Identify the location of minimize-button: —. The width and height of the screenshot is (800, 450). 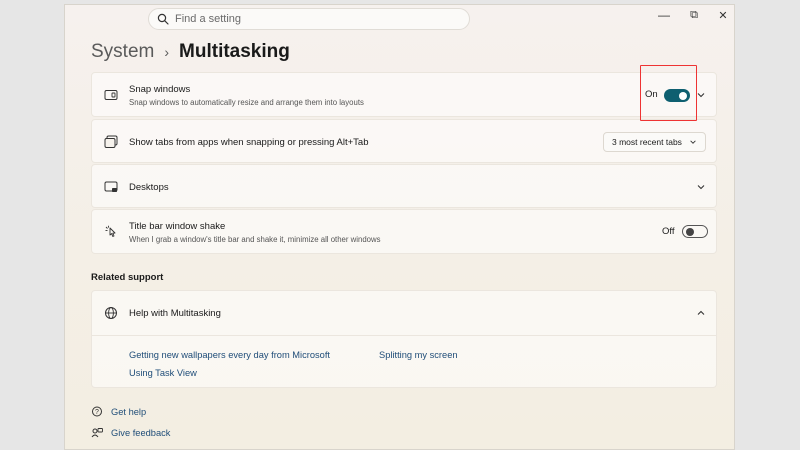
(664, 15).